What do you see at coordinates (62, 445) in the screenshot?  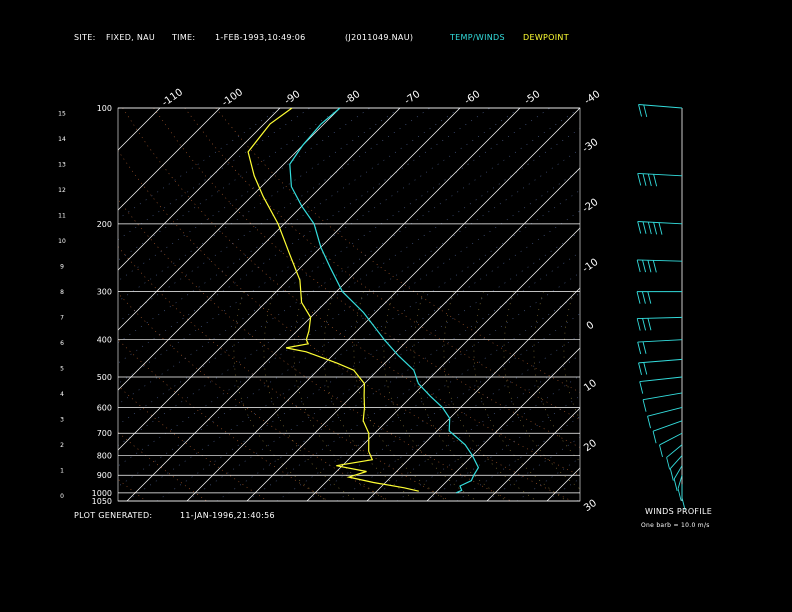 I see `height-tick-label: 2` at bounding box center [62, 445].